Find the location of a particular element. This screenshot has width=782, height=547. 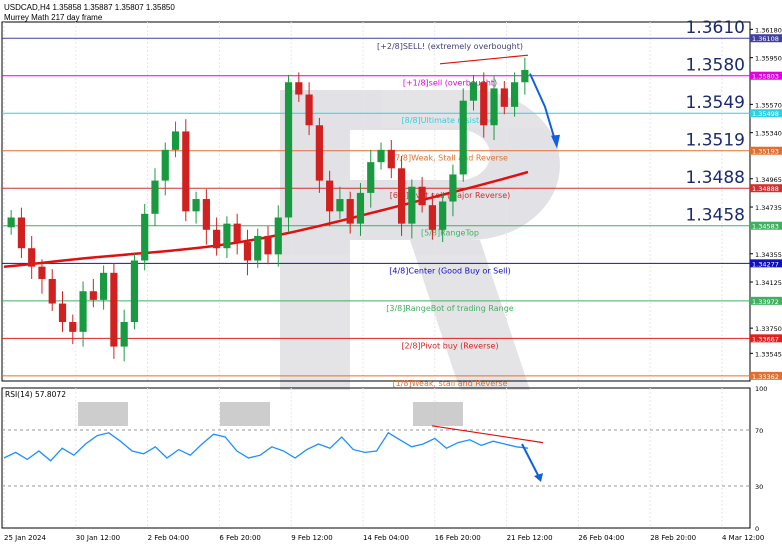

y-tick-label: 1.34355 is located at coordinates (768, 255).